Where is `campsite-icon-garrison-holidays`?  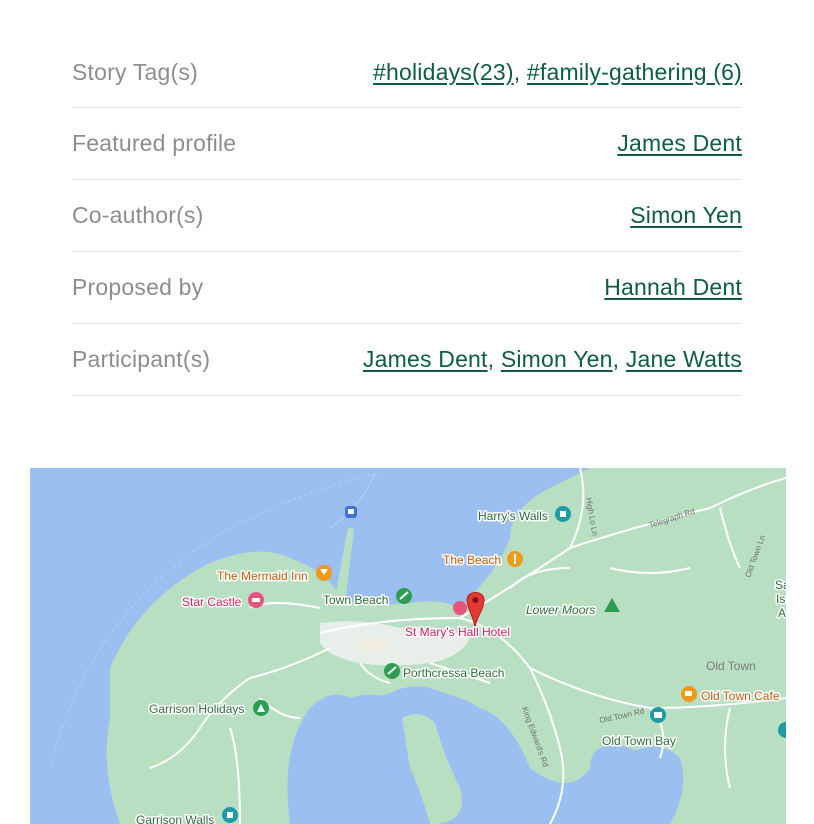
campsite-icon-garrison-holidays is located at coordinates (261, 708).